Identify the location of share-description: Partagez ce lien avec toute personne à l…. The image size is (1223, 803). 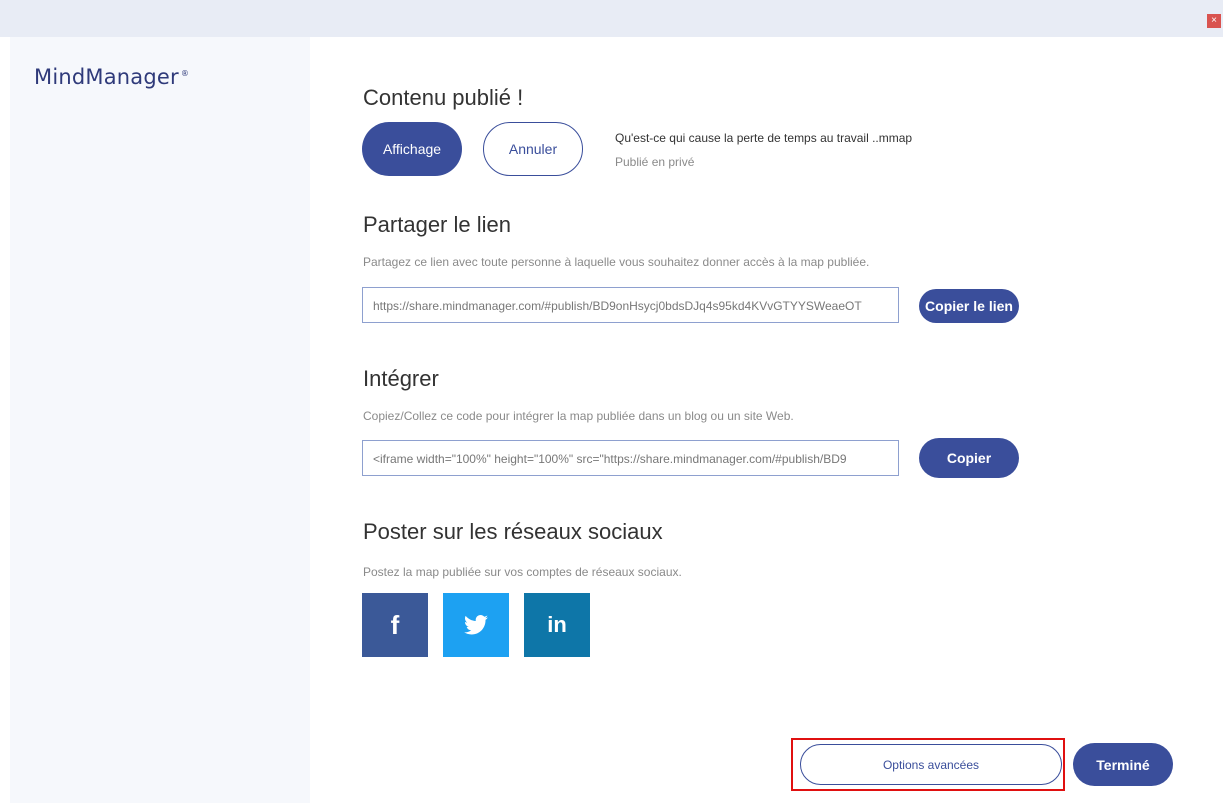
(616, 262).